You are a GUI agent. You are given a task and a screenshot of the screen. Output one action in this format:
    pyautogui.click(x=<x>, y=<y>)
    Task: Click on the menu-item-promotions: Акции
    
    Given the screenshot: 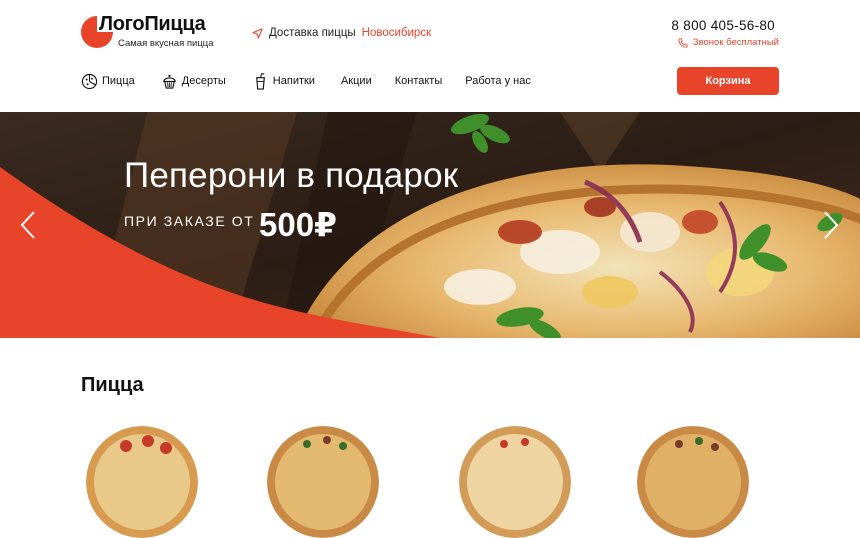 What is the action you would take?
    pyautogui.click(x=356, y=81)
    